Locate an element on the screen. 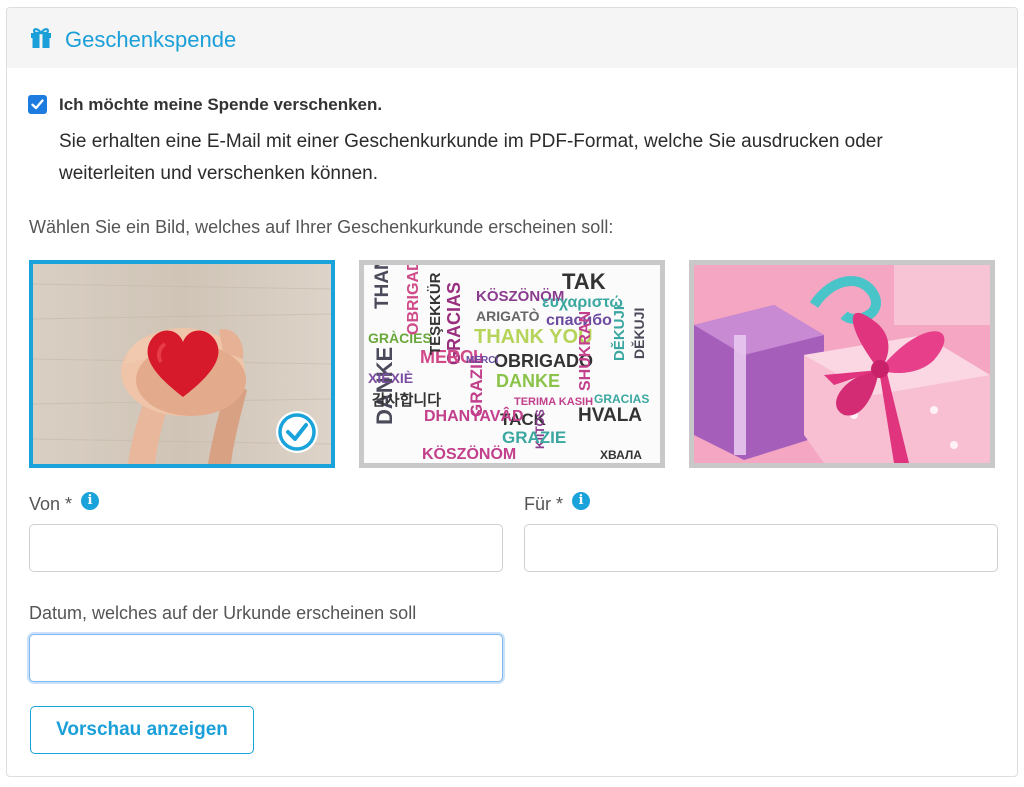 The height and width of the screenshot is (787, 1024). preview-button: Vorschau anzeigen is located at coordinates (142, 730).